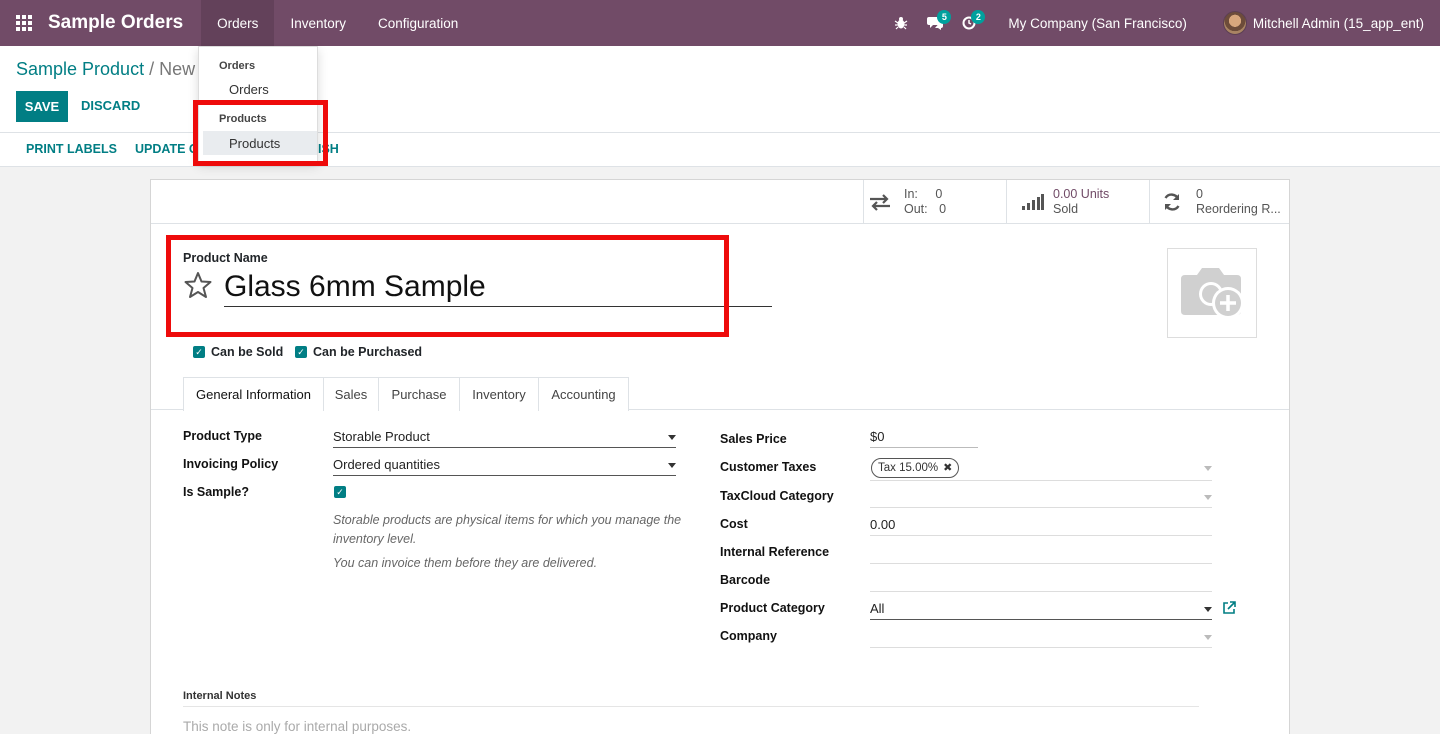 The height and width of the screenshot is (734, 1440). I want to click on is-sample-label: Is Sample?, so click(216, 492).